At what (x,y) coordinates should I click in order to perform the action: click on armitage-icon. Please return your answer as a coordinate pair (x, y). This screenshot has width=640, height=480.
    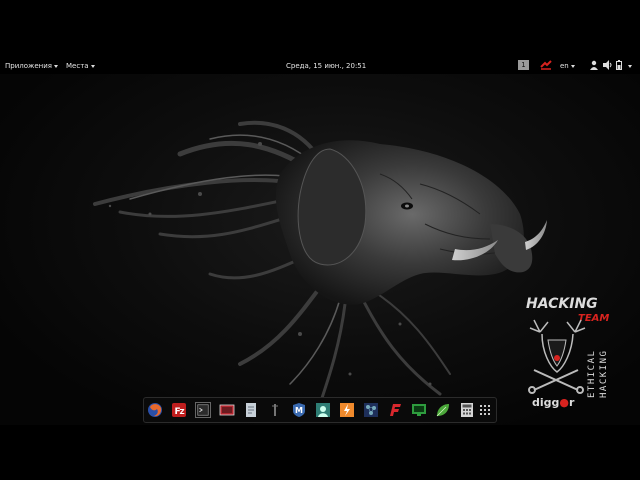
    Looking at the image, I should click on (323, 410).